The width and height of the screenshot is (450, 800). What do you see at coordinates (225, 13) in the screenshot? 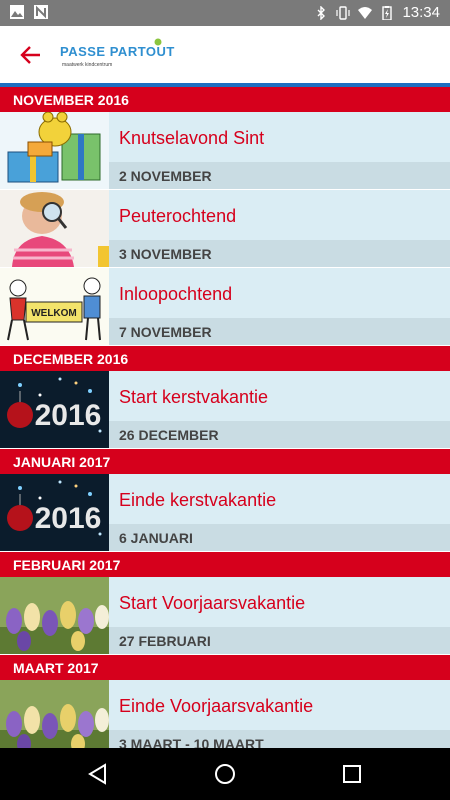
I see `status-bar: 13:34` at bounding box center [225, 13].